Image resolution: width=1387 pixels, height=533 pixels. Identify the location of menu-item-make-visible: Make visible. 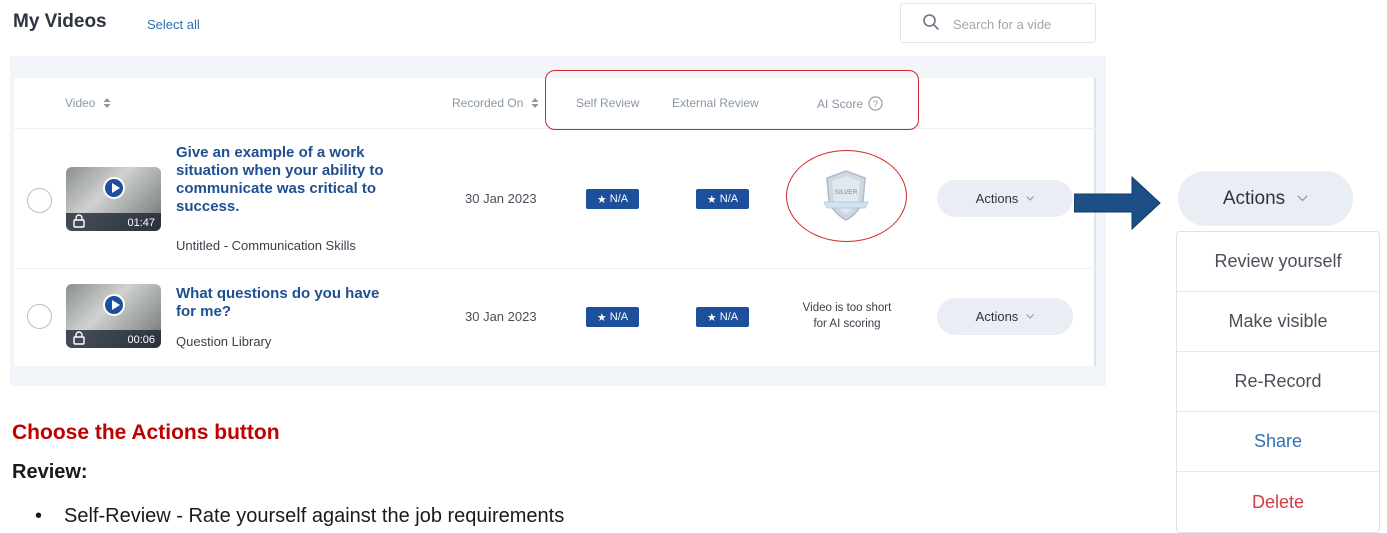
(1278, 322).